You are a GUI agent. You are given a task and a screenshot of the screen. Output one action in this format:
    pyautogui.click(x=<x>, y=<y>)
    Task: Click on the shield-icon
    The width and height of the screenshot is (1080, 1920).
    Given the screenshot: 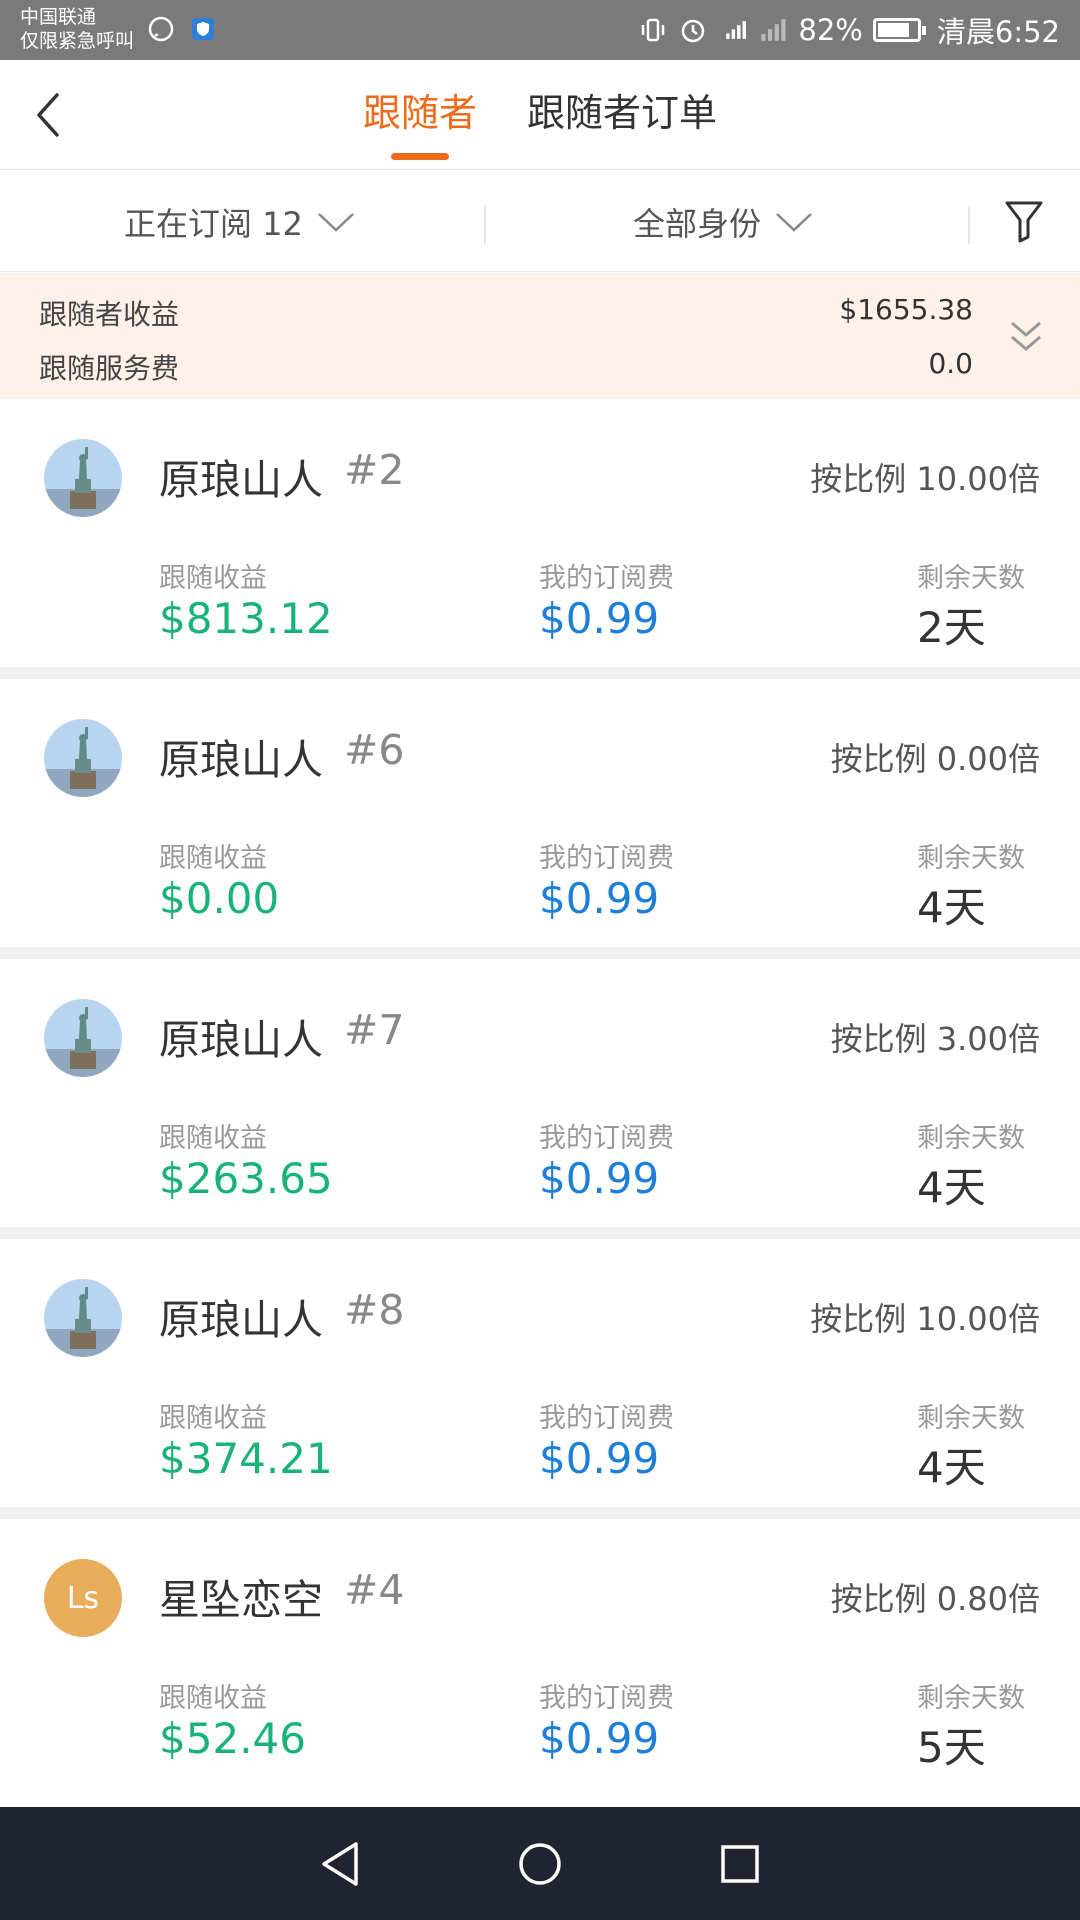 What is the action you would take?
    pyautogui.click(x=203, y=29)
    